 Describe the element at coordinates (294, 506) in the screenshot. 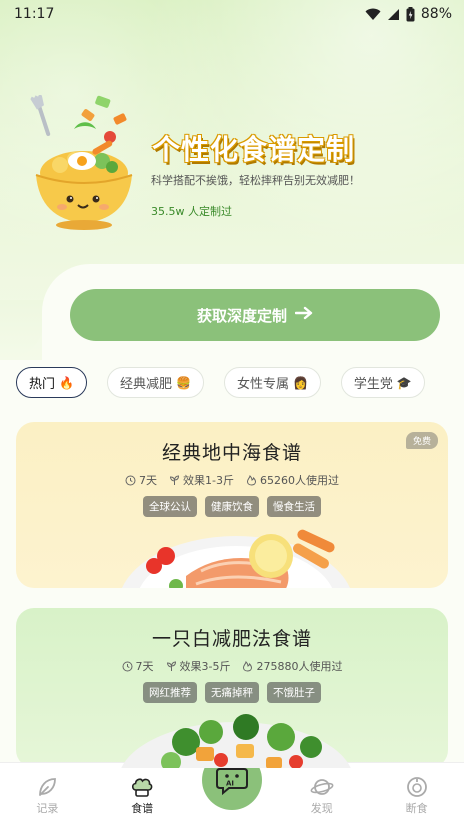

I see `recipe-tag: 慢食生活` at that location.